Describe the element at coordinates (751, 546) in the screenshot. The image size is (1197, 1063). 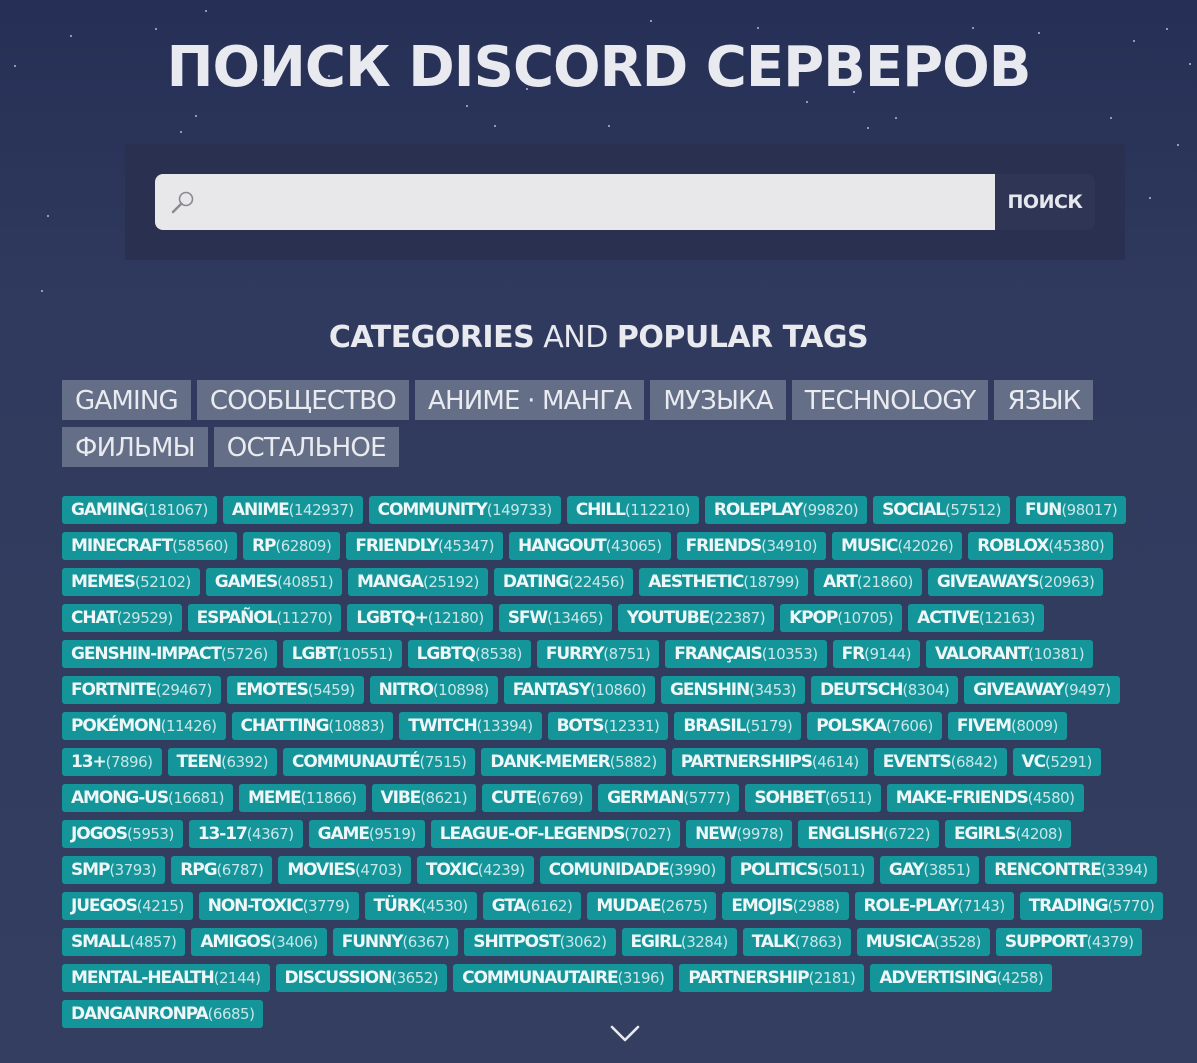
I see `tag-chip: FRIENDS(34910)` at that location.